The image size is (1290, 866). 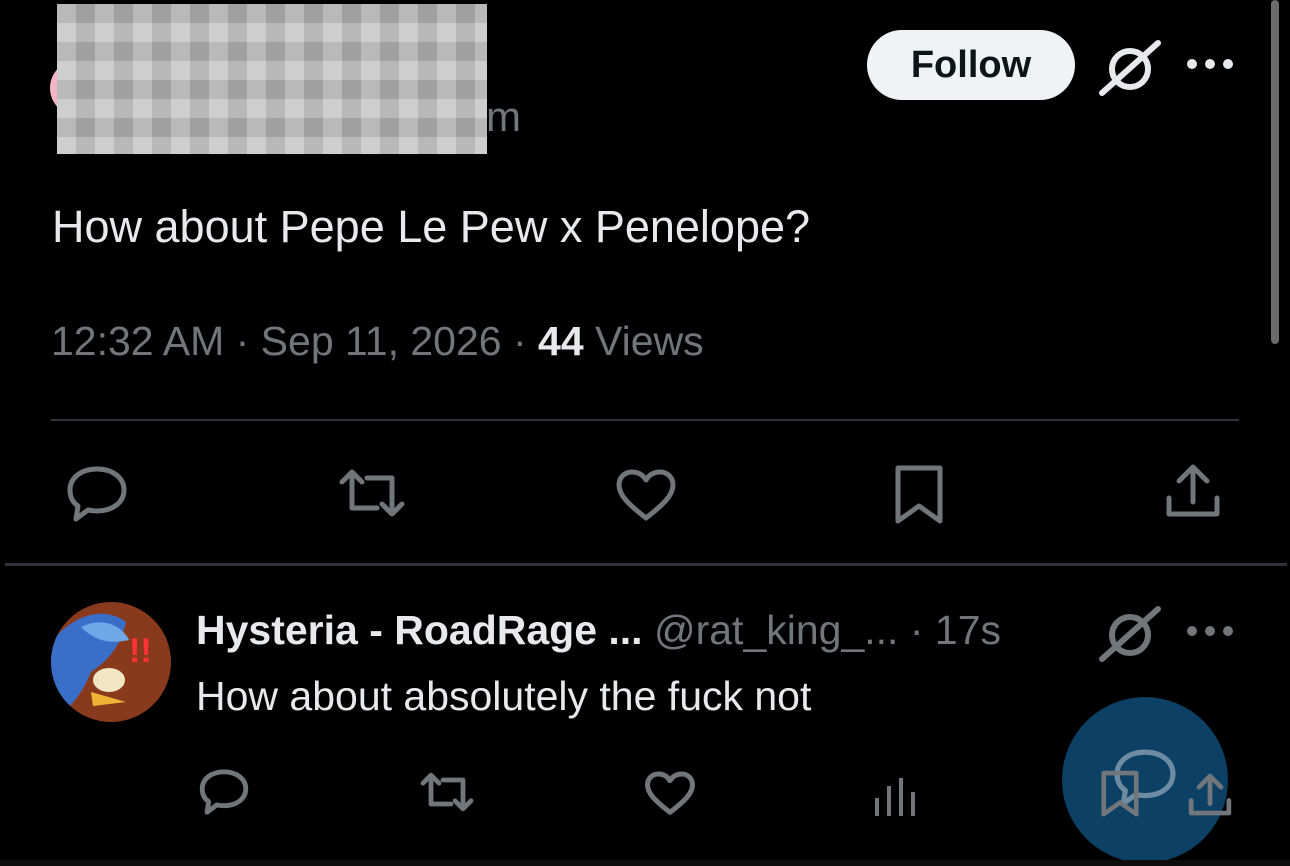 What do you see at coordinates (503, 116) in the screenshot?
I see `author-handle-fragment: m` at bounding box center [503, 116].